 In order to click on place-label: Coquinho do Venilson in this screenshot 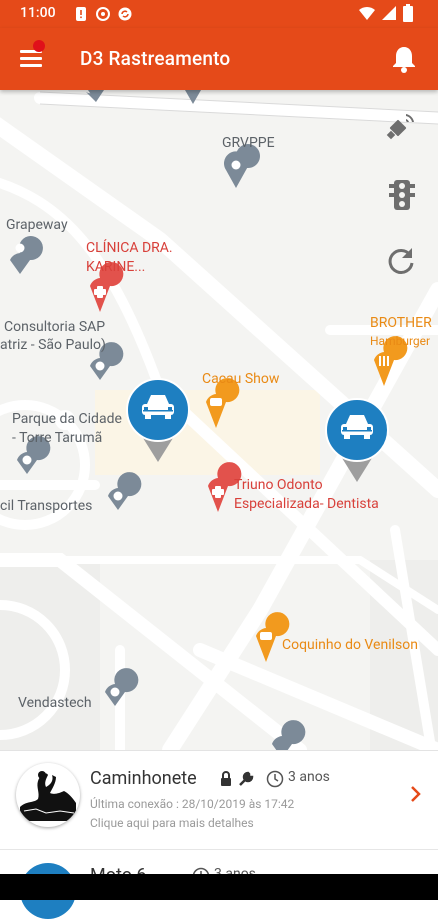, I will do `click(350, 645)`.